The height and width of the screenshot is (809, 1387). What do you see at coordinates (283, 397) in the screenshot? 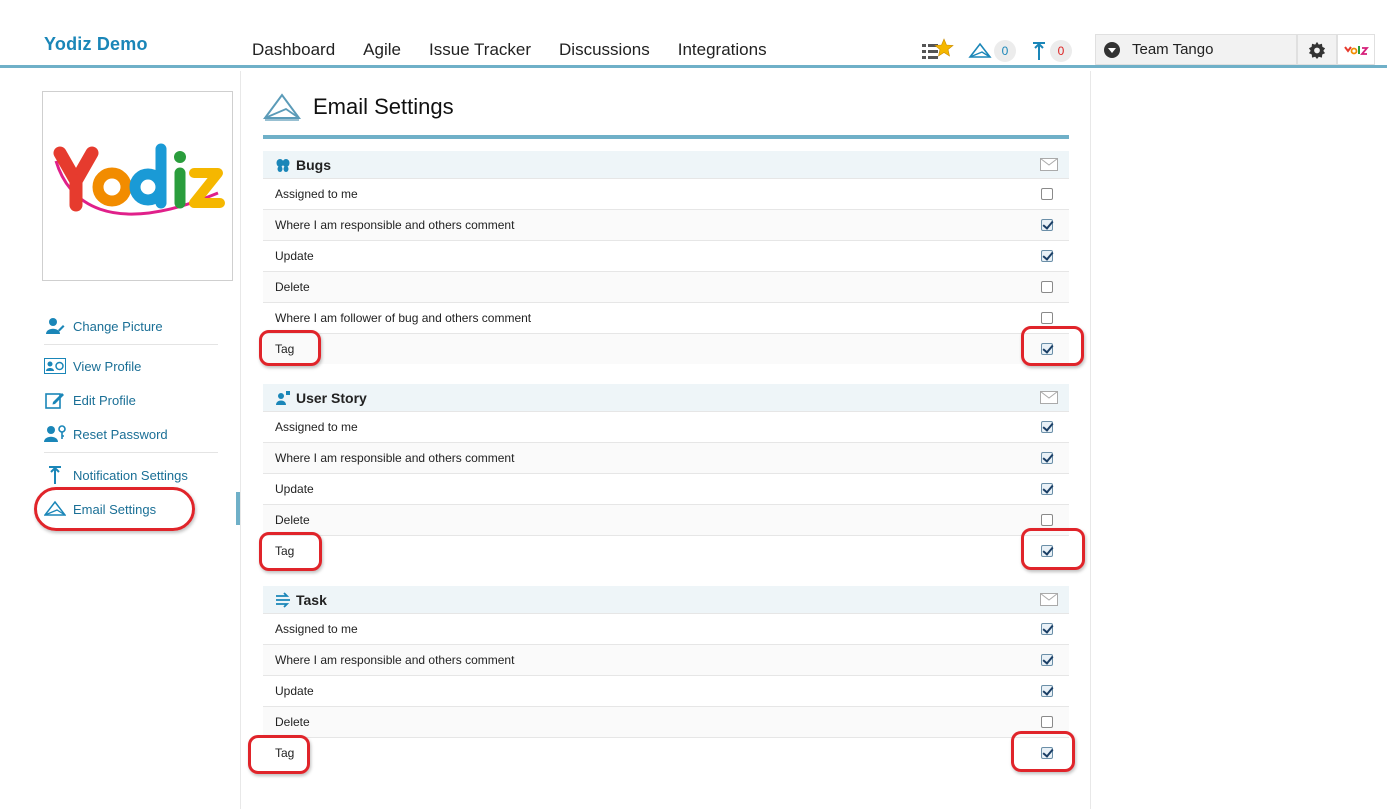
I see `user-story-icon` at bounding box center [283, 397].